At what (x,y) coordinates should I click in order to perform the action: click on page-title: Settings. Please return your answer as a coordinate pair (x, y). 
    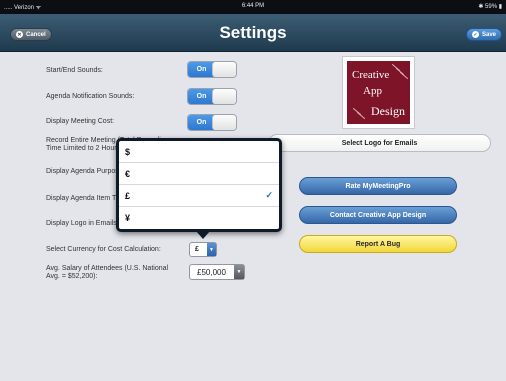
    Looking at the image, I should click on (253, 32).